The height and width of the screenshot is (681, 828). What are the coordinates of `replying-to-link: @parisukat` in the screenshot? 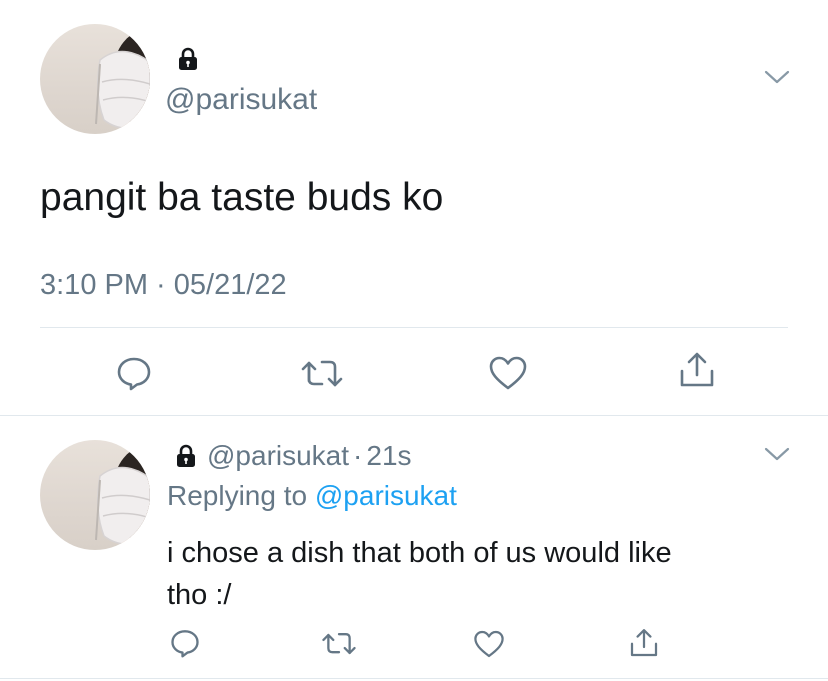 It's located at (386, 495).